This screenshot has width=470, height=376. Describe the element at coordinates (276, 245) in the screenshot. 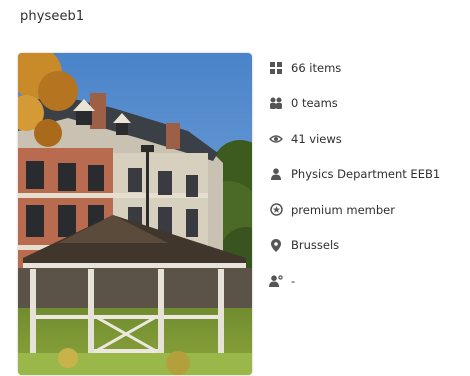

I see `location-pin-icon` at that location.